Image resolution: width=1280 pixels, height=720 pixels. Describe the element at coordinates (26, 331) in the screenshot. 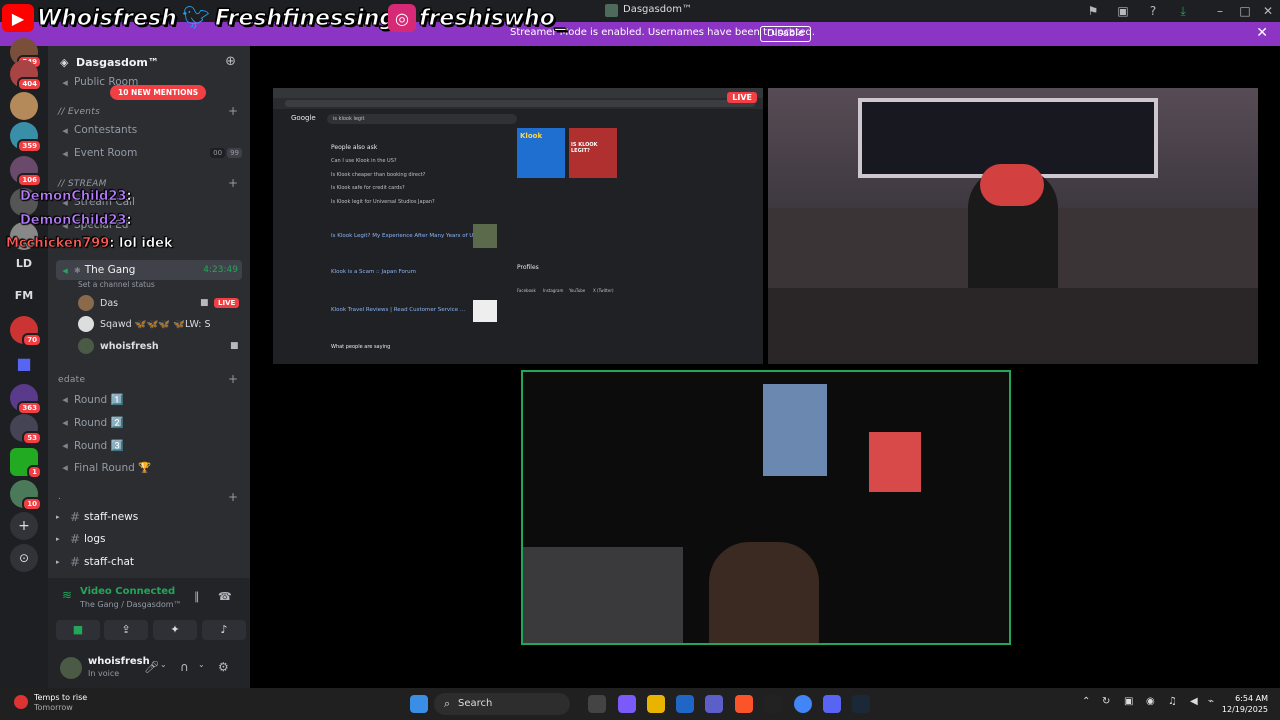

I see `server-icon: 70` at that location.